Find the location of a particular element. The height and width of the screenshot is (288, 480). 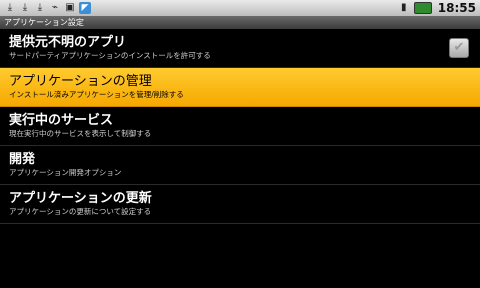

sim-icon: ▮ is located at coordinates (404, 7).